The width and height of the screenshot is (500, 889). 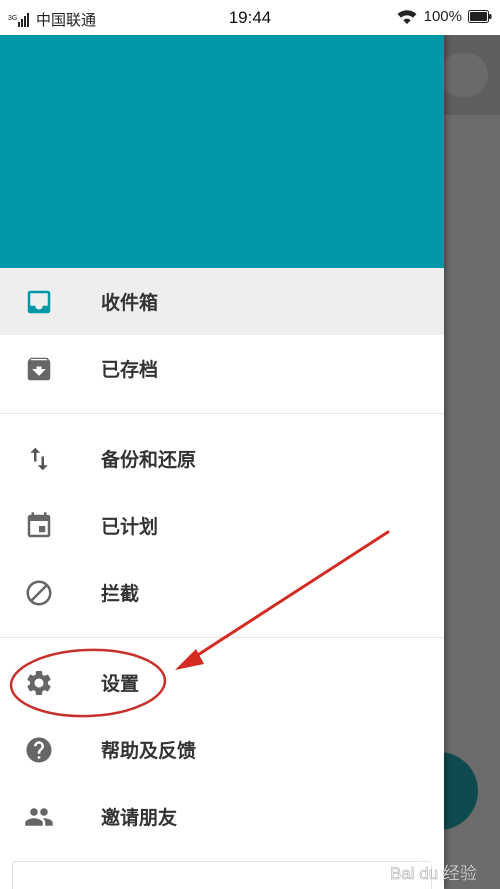 What do you see at coordinates (222, 458) in the screenshot?
I see `nav-item-swap-vertical: 备份和还原` at bounding box center [222, 458].